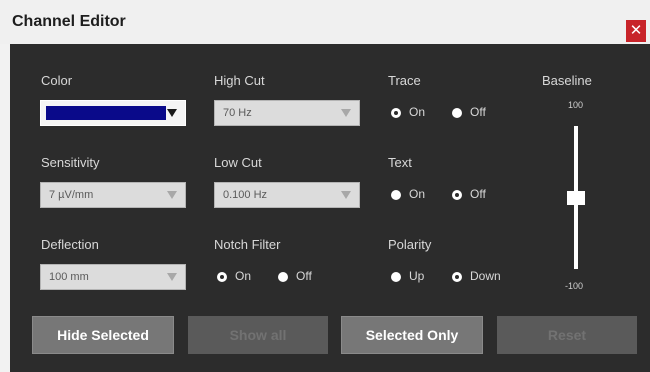 The image size is (650, 372). What do you see at coordinates (57, 80) in the screenshot?
I see `color-label: Color` at bounding box center [57, 80].